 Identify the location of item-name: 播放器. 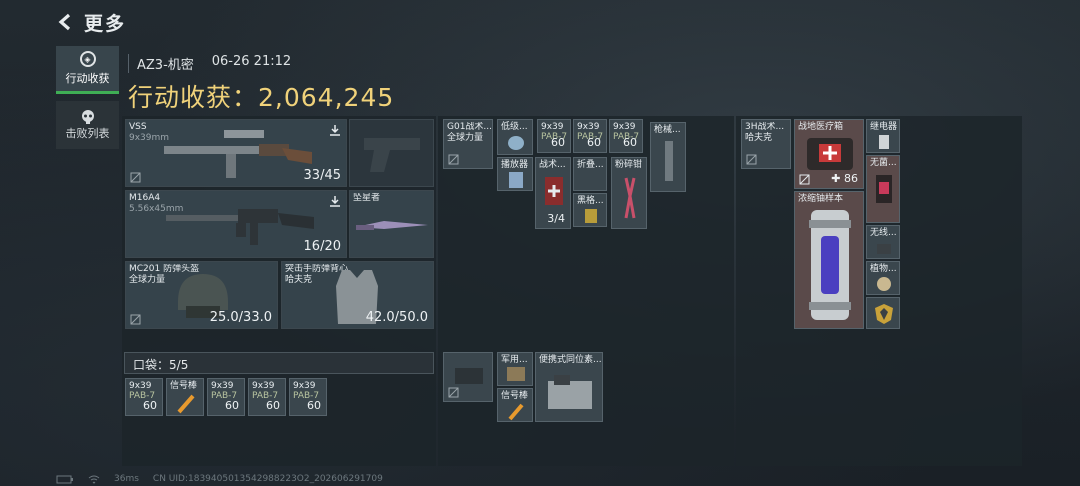
(515, 165).